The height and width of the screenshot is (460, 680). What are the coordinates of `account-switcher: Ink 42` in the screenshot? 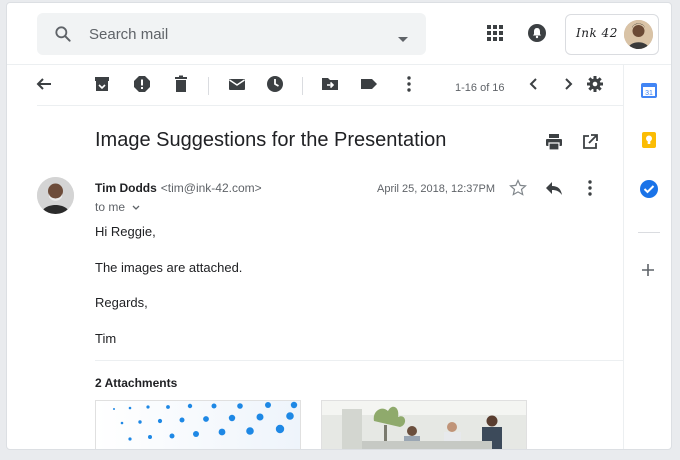 It's located at (612, 34).